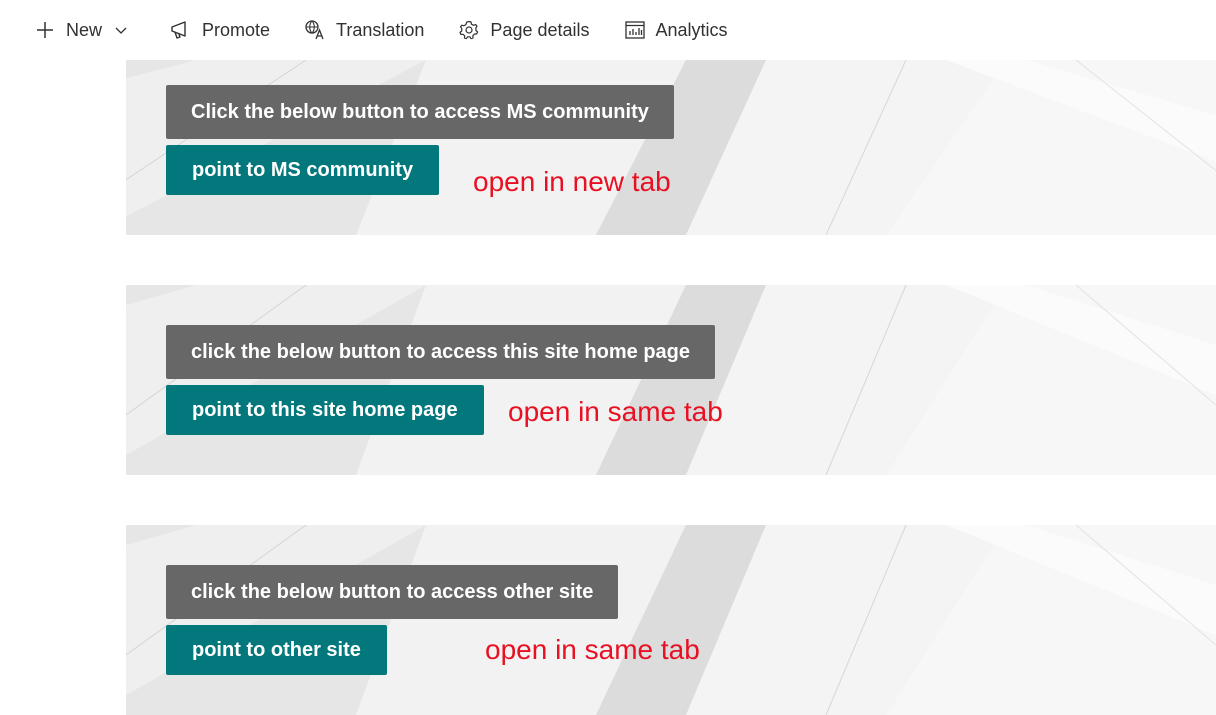  What do you see at coordinates (469, 30) in the screenshot?
I see `gear-icon` at bounding box center [469, 30].